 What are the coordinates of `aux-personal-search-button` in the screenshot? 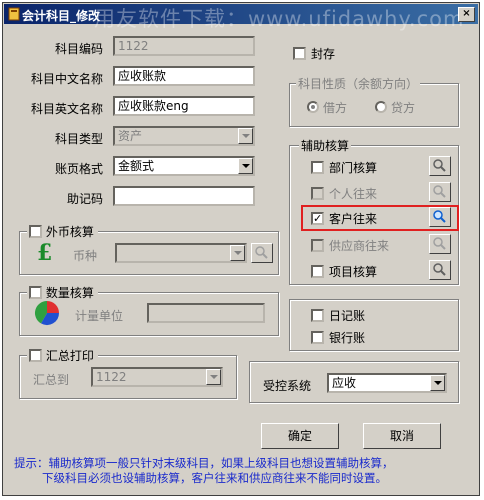 It's located at (440, 192).